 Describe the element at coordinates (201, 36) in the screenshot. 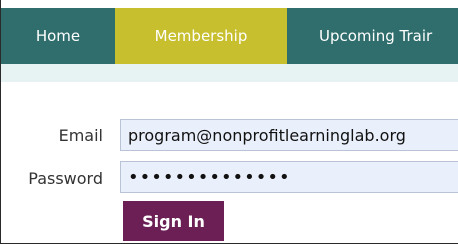

I see `nav-item-membership: Membership` at that location.